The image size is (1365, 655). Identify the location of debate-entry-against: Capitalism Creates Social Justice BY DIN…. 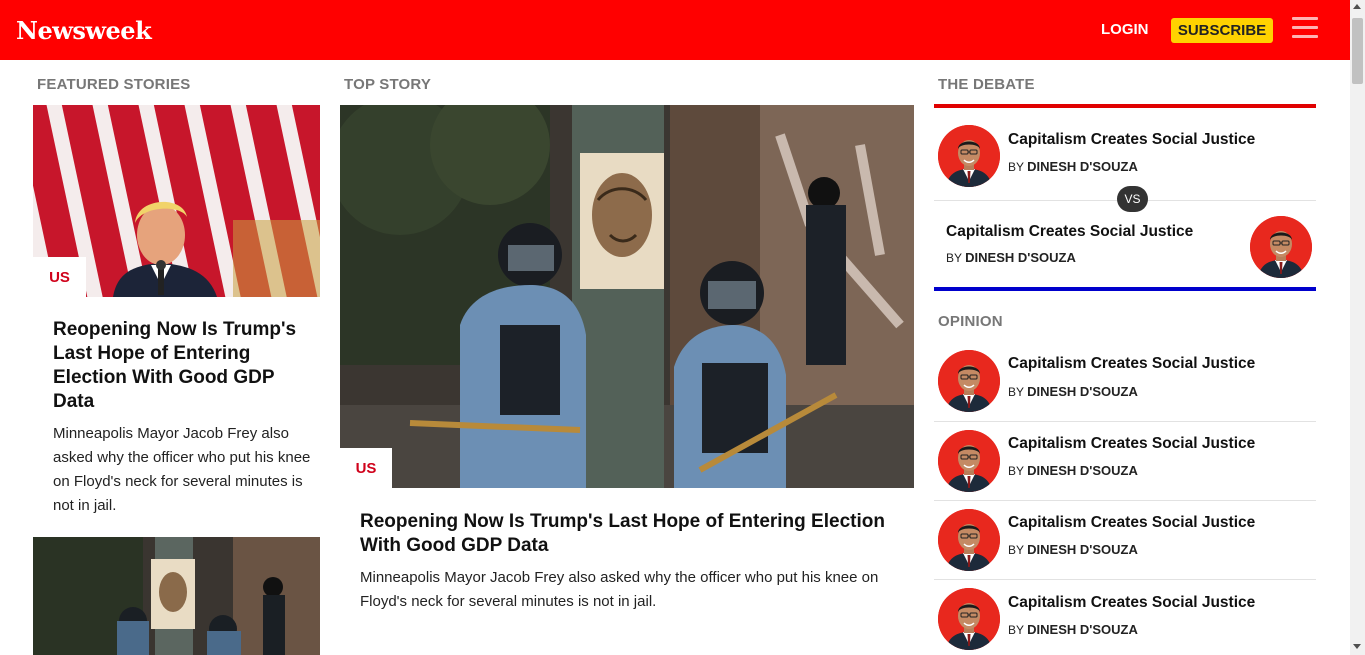
(1125, 244).